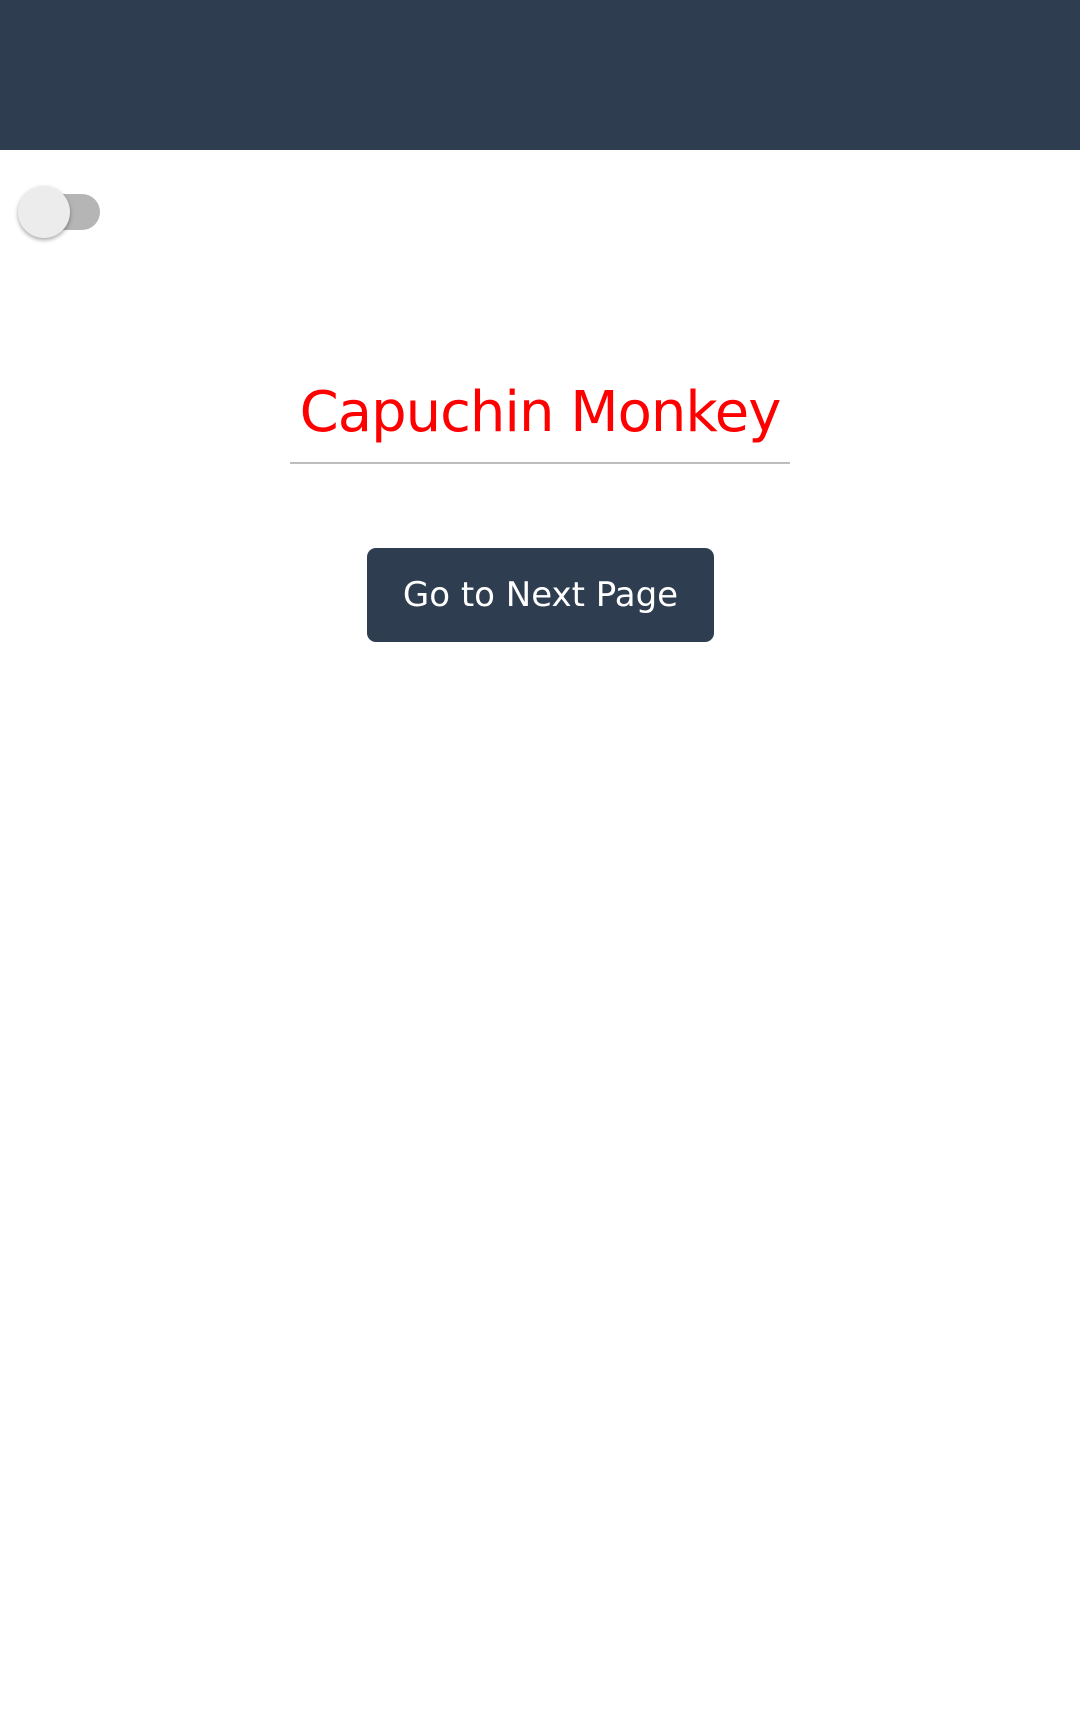  I want to click on go-to-next-page-button: Go to Next Page, so click(540, 595).